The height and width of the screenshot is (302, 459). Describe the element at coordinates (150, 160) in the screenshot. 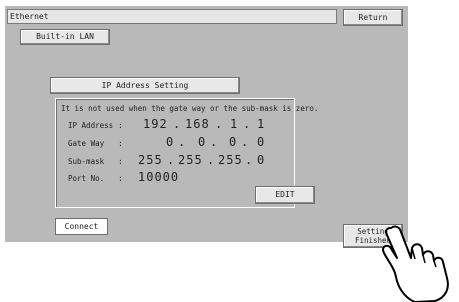

I see `submask-octet-1: 255` at that location.